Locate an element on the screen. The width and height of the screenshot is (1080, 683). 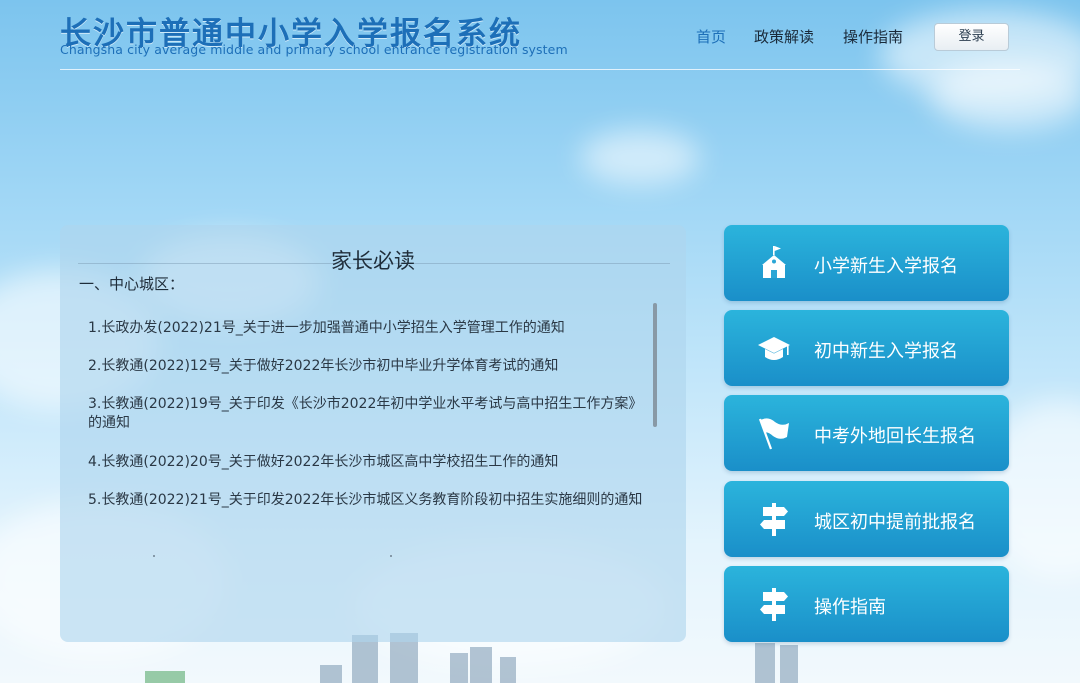
middle-school-register-button: 初中新生入学报名 is located at coordinates (866, 348).